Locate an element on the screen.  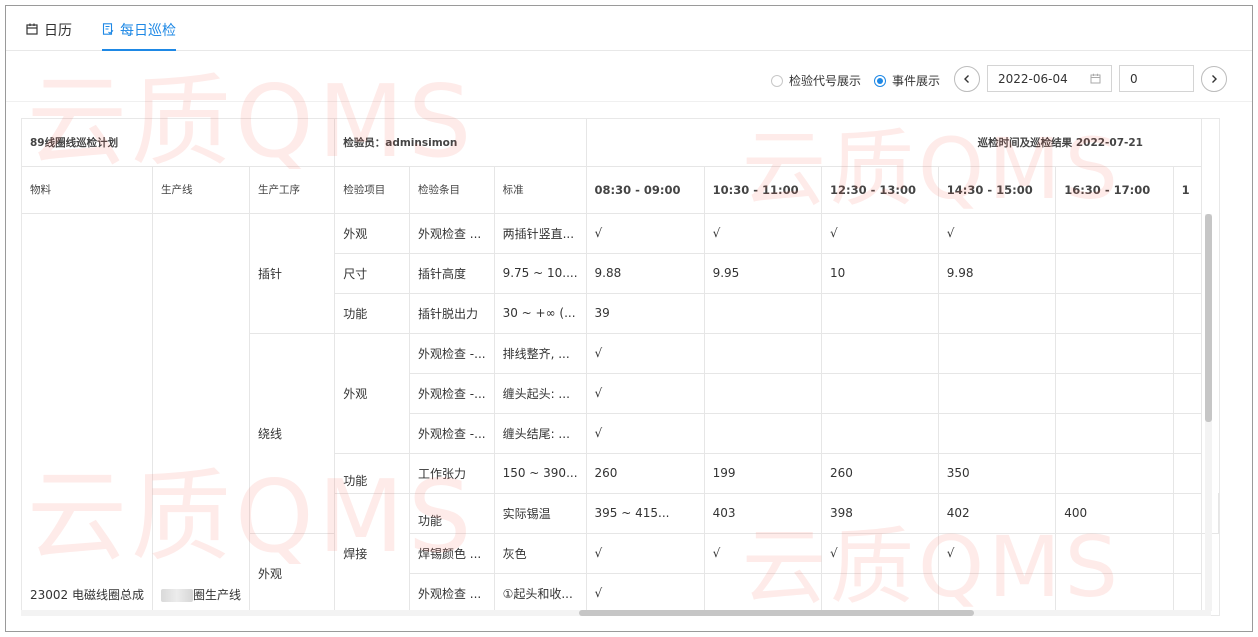
col-slot-6: 1 is located at coordinates (1188, 190).